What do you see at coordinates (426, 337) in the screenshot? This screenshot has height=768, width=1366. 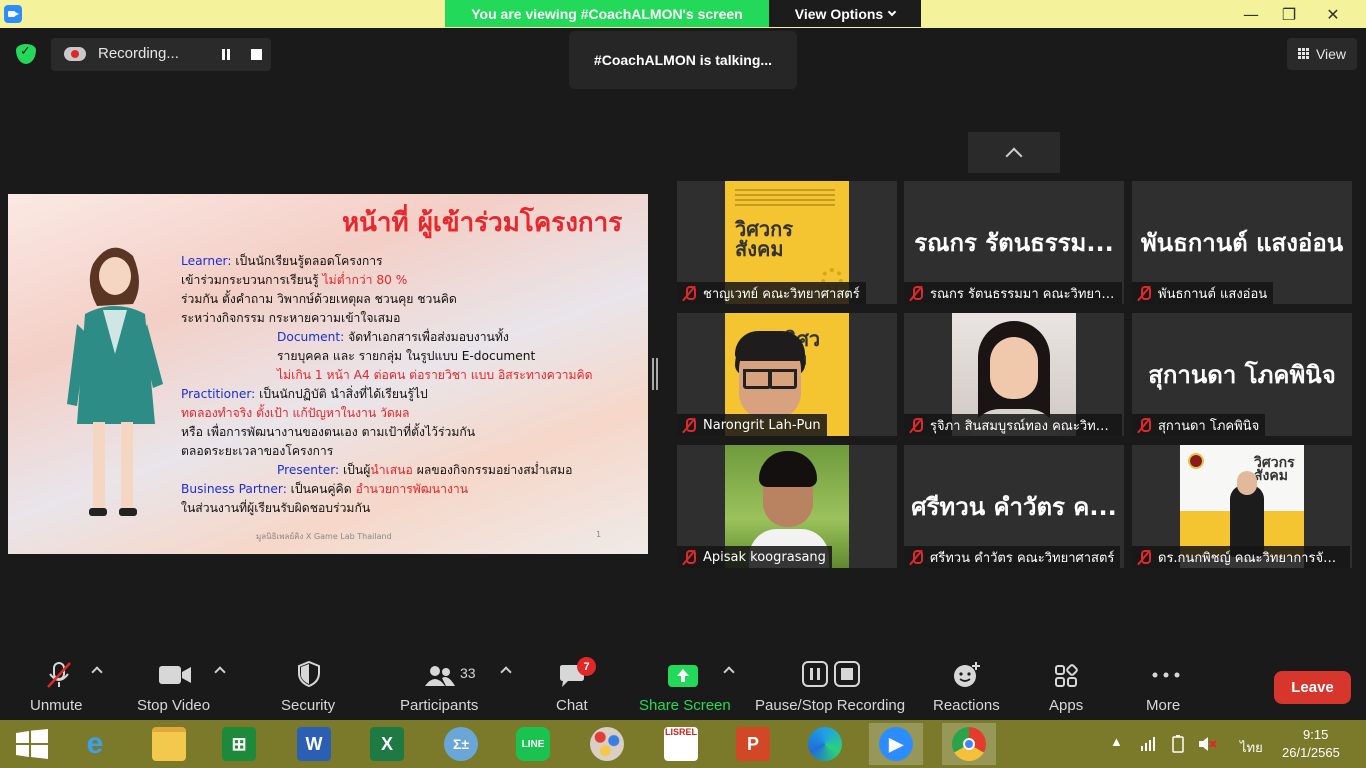 I see `slide-text: จัดทำเอกสารเพื่อส่งมอบงานทั้ง` at bounding box center [426, 337].